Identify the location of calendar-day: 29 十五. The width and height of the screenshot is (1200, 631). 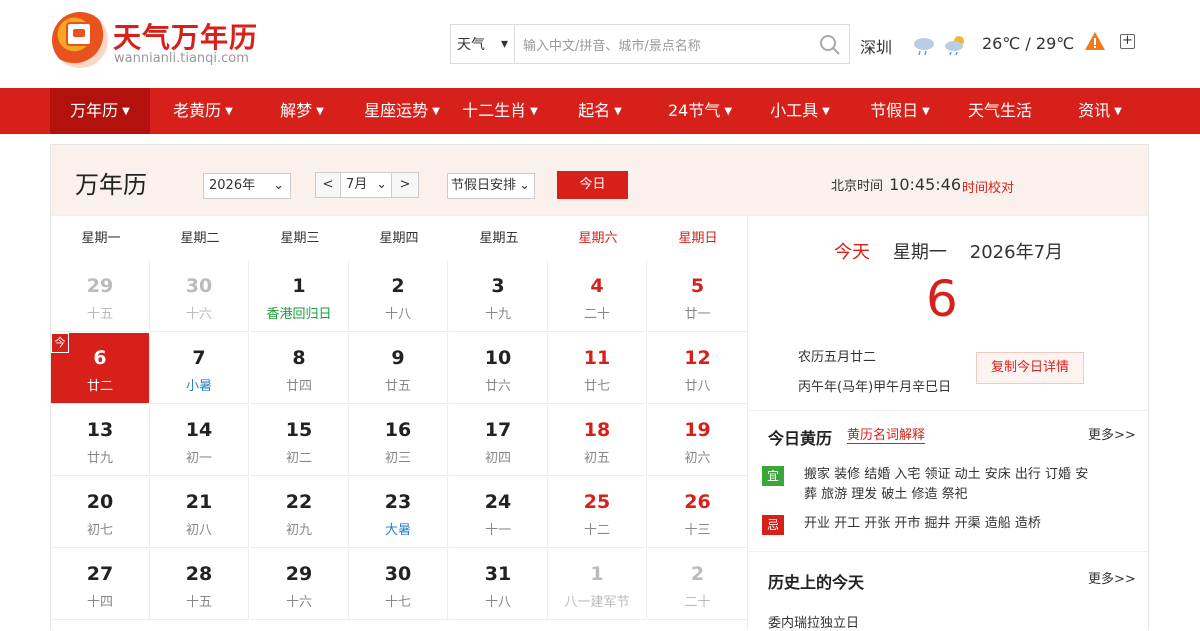
(100, 296).